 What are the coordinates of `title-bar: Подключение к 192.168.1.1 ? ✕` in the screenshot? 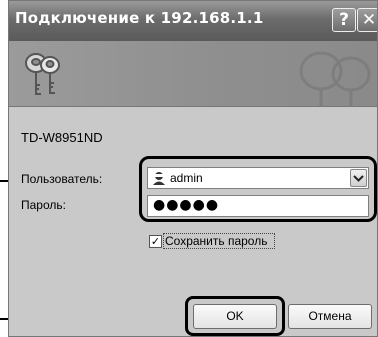 It's located at (193, 21).